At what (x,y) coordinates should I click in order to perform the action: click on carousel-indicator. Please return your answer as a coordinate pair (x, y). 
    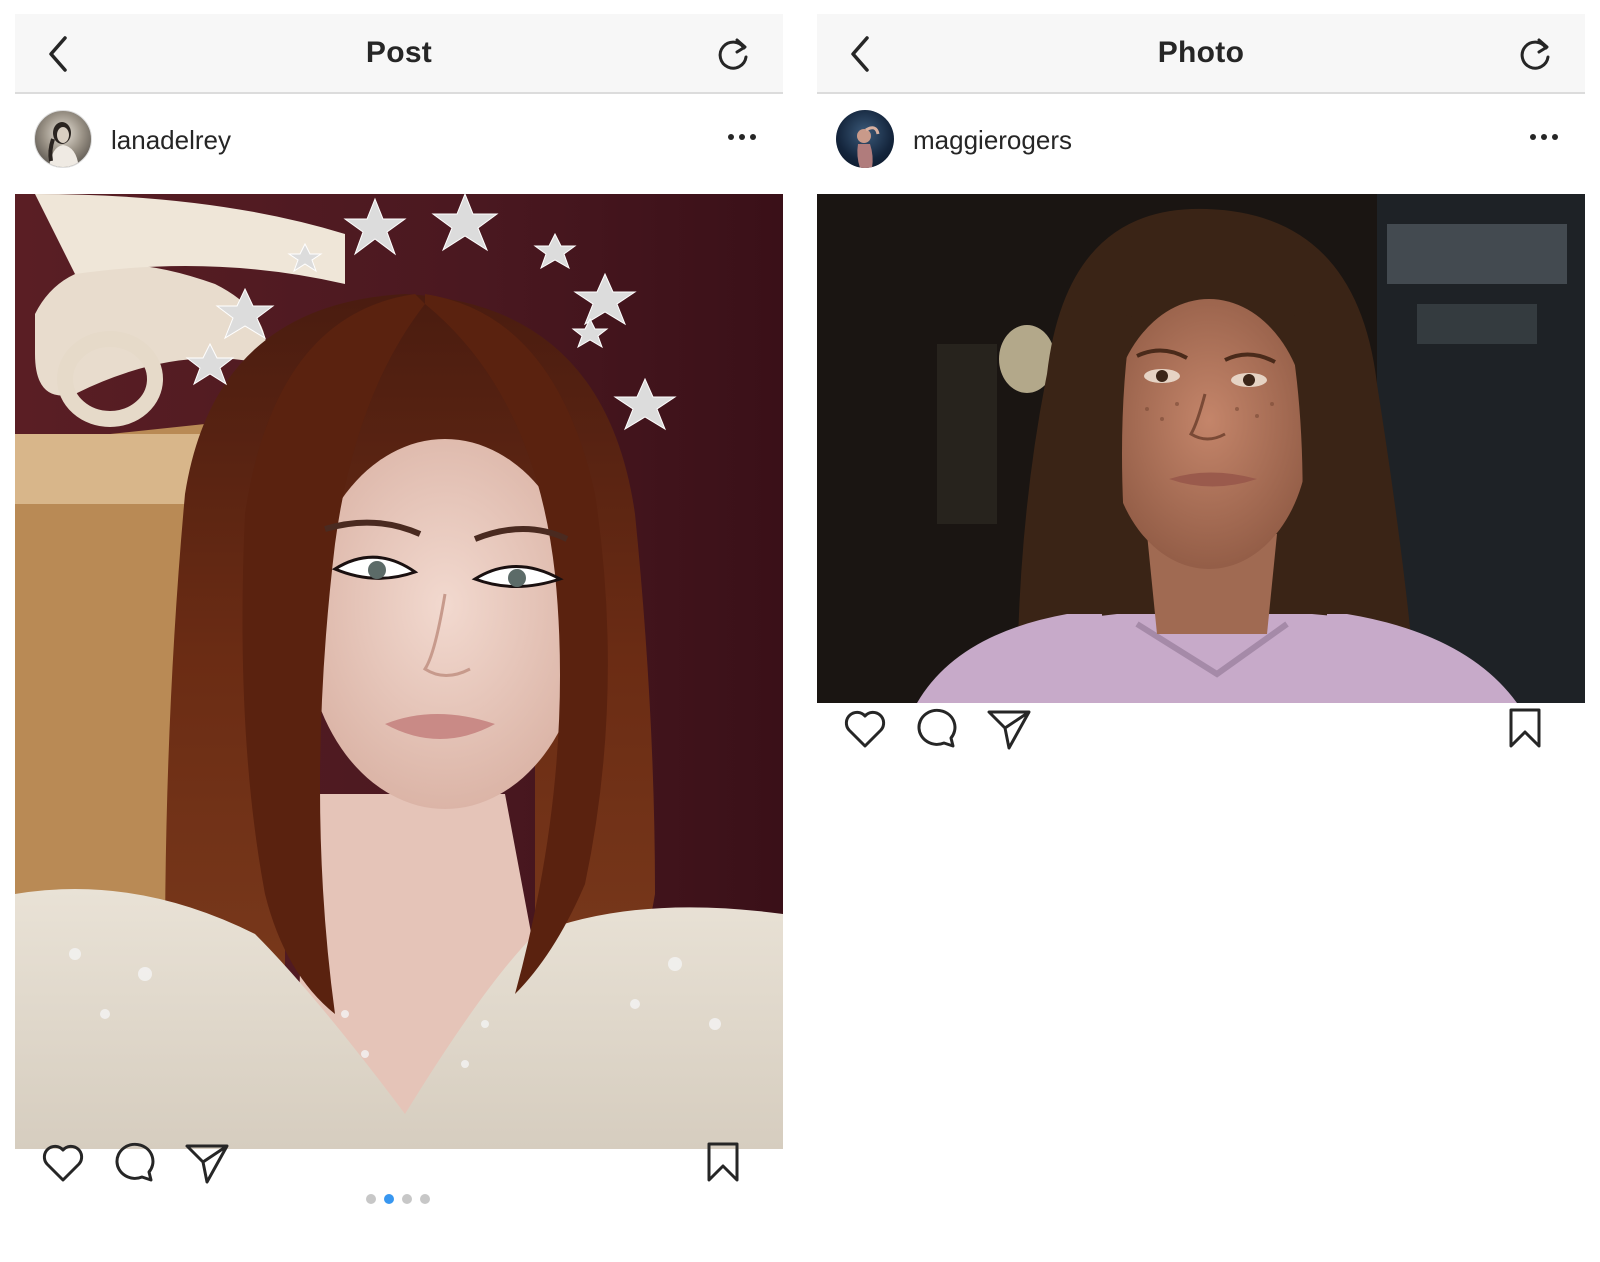
    Looking at the image, I should click on (402, 1197).